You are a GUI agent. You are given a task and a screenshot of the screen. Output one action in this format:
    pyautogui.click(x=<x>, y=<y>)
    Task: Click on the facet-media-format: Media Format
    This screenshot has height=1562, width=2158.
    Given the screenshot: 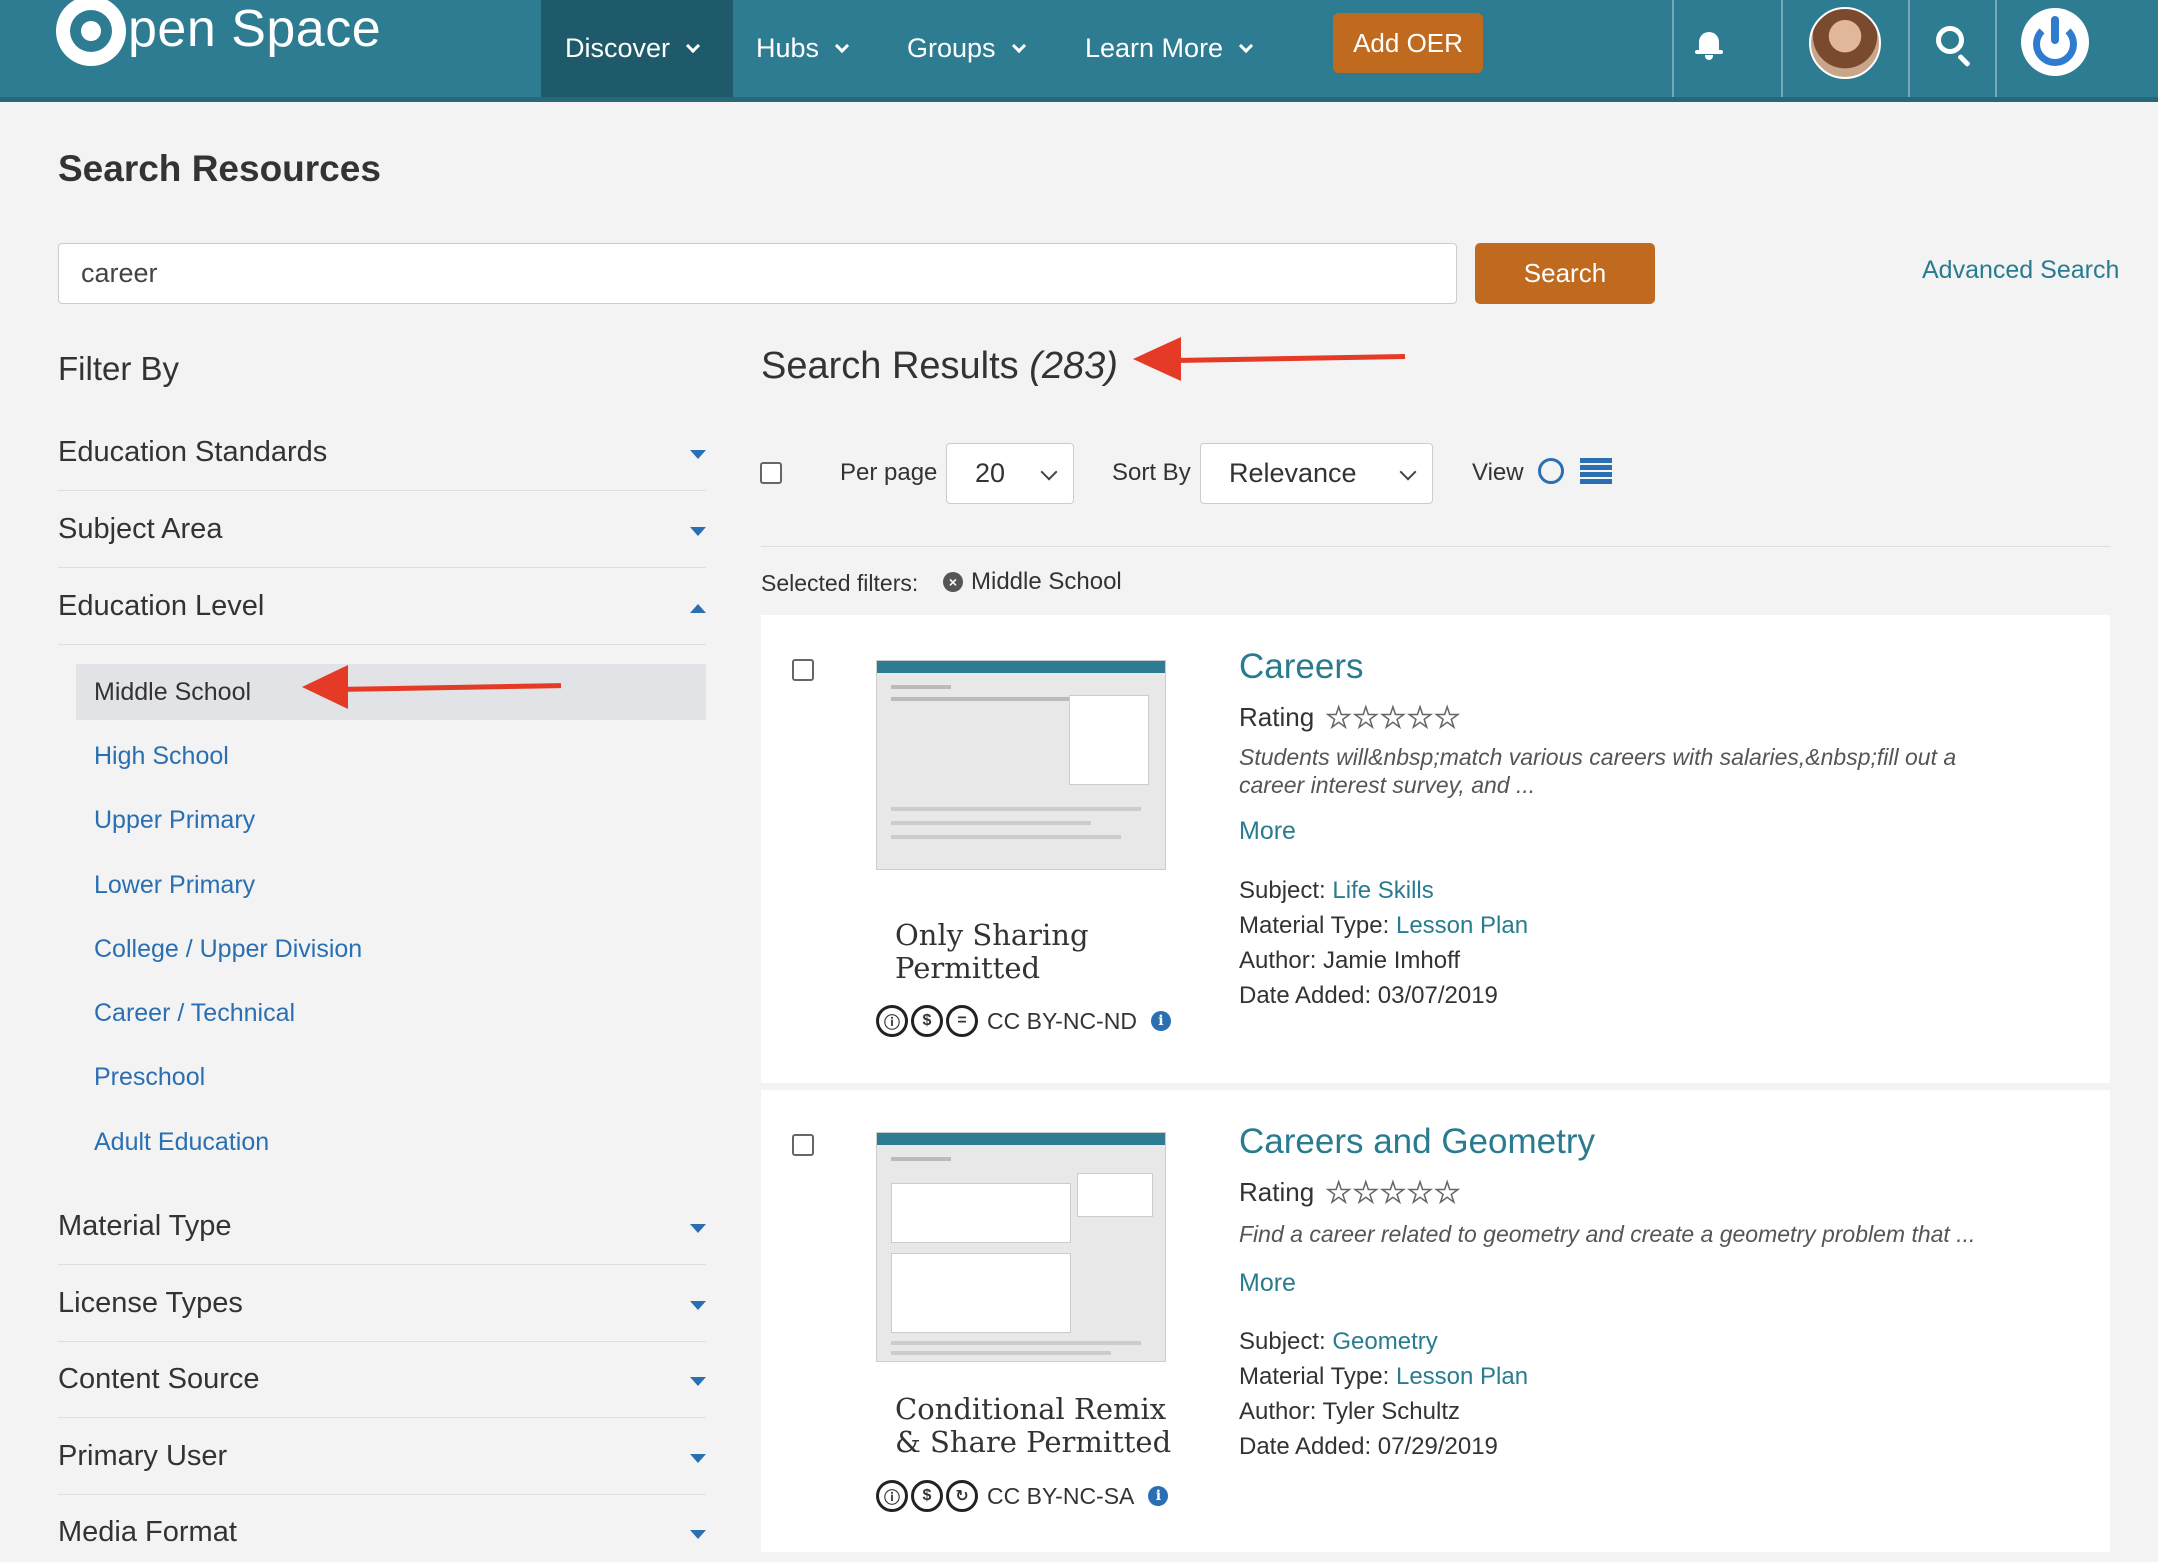 What is the action you would take?
    pyautogui.click(x=382, y=1528)
    